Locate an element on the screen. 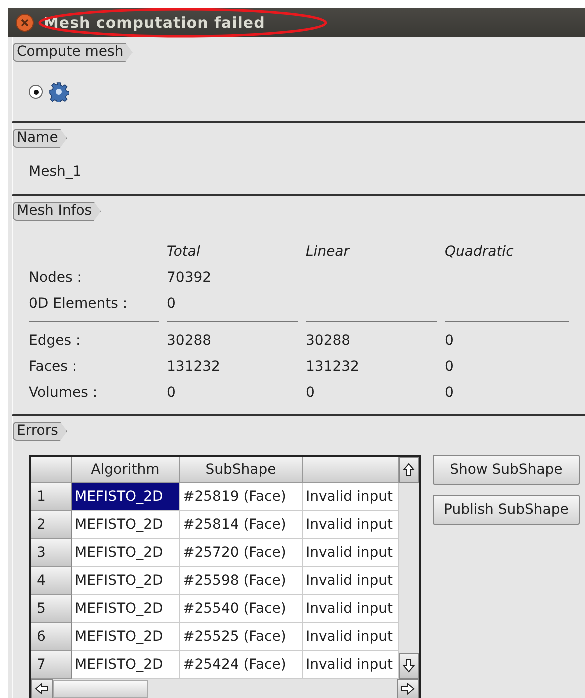 The image size is (585, 698). scrollbar-thumb is located at coordinates (100, 689).